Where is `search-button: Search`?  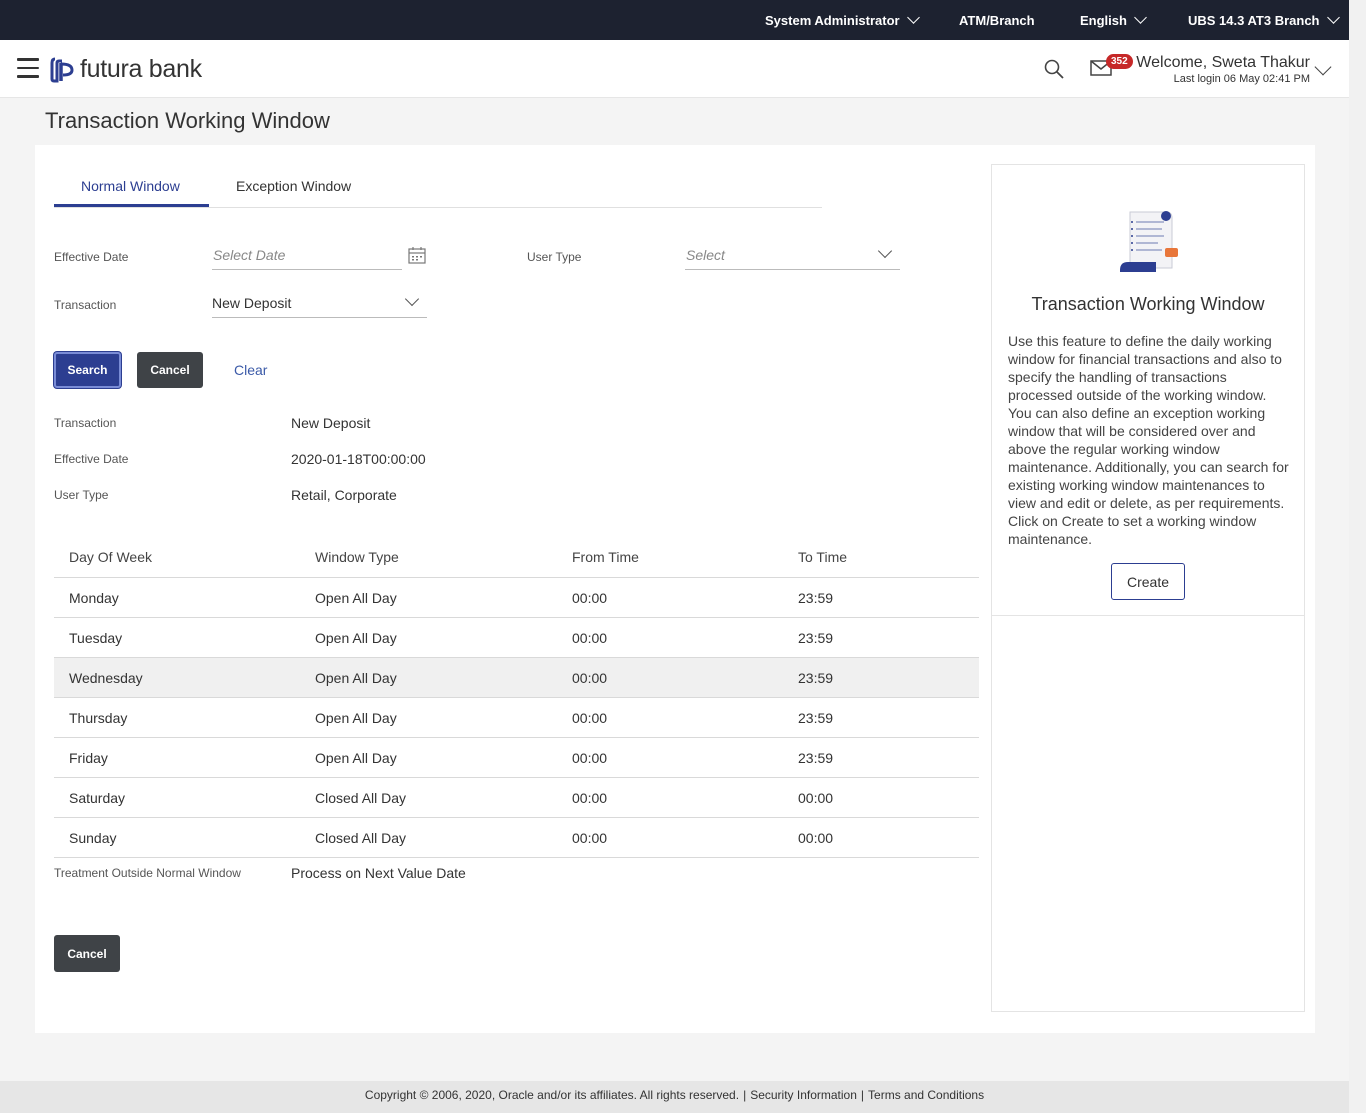 search-button: Search is located at coordinates (87, 370).